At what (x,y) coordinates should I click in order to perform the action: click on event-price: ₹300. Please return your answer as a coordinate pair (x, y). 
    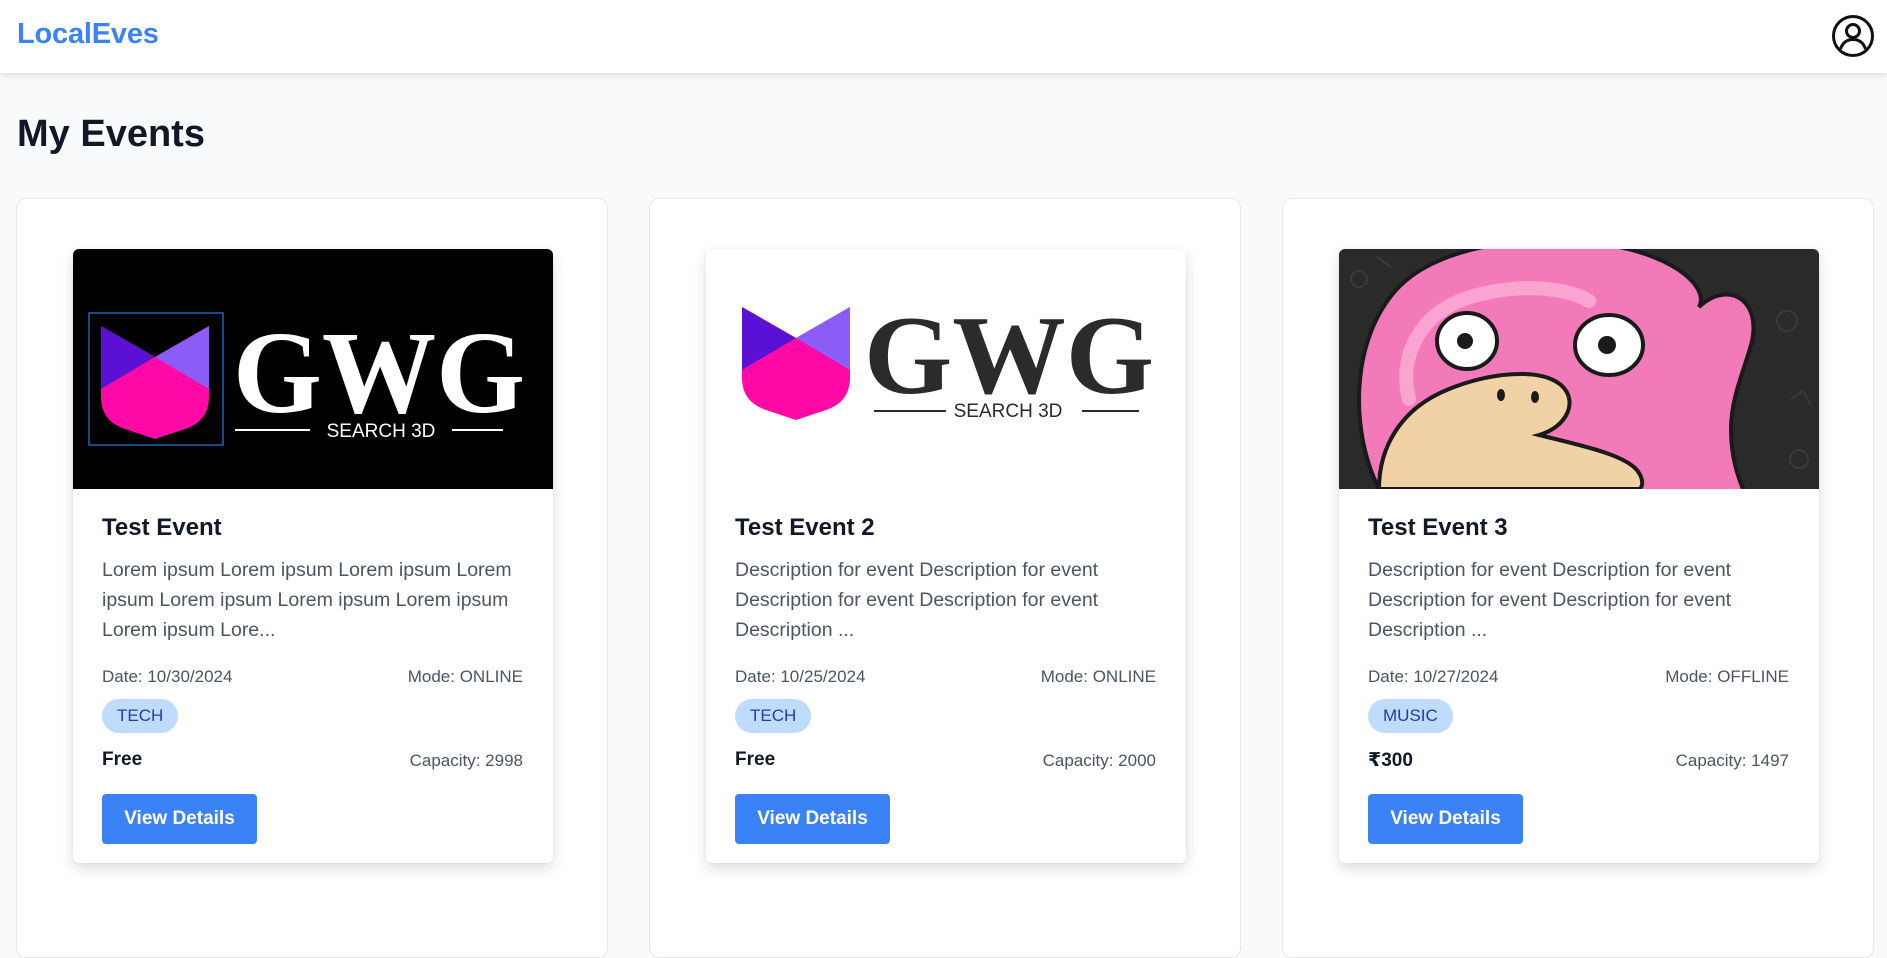
    Looking at the image, I should click on (1390, 760).